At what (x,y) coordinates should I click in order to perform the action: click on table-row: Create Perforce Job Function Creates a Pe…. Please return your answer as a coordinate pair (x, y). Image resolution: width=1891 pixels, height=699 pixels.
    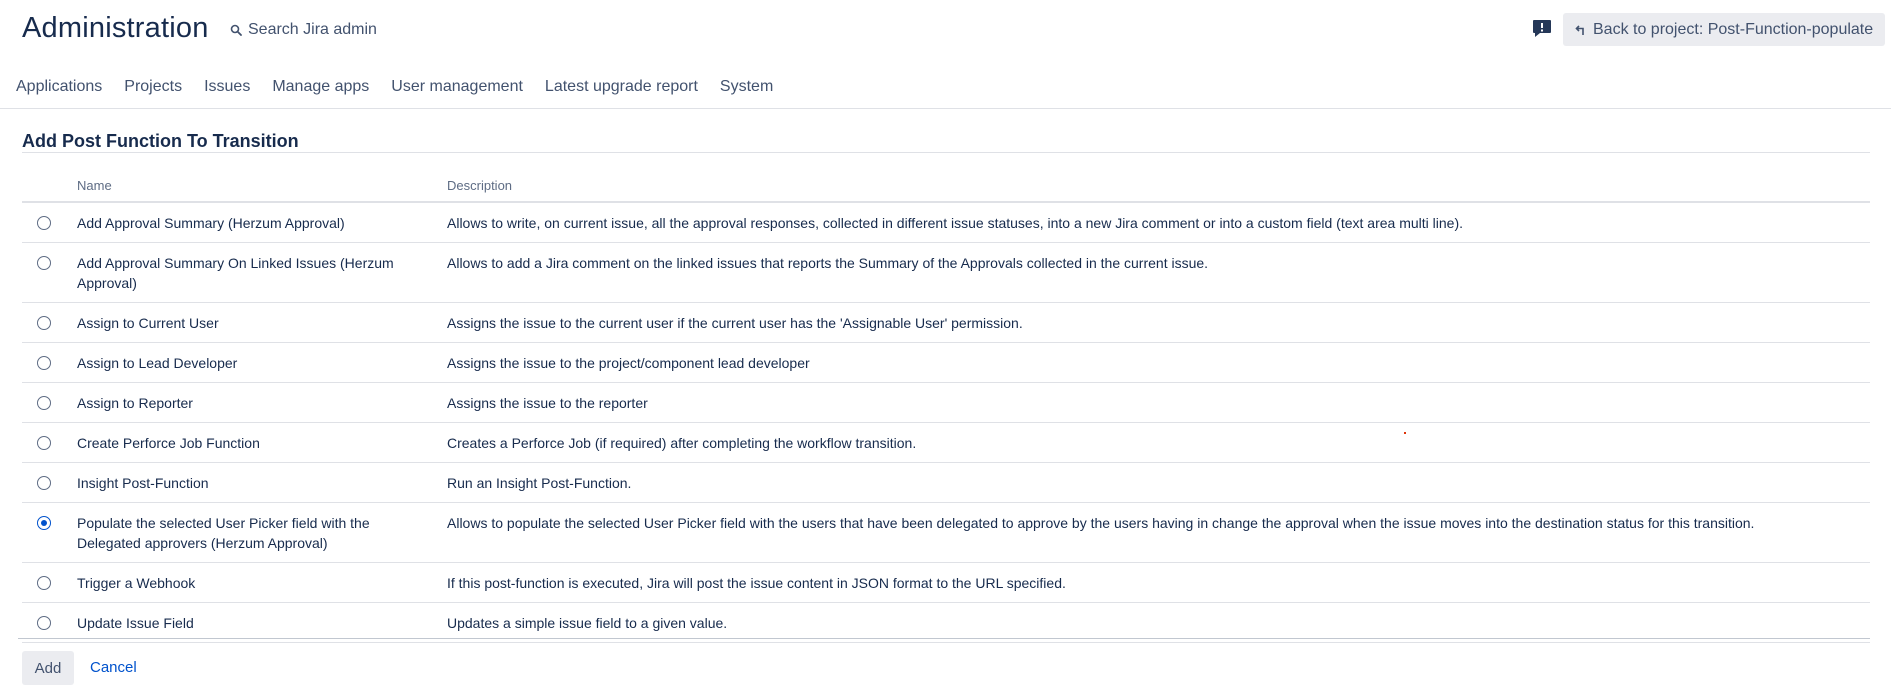
    Looking at the image, I should click on (946, 442).